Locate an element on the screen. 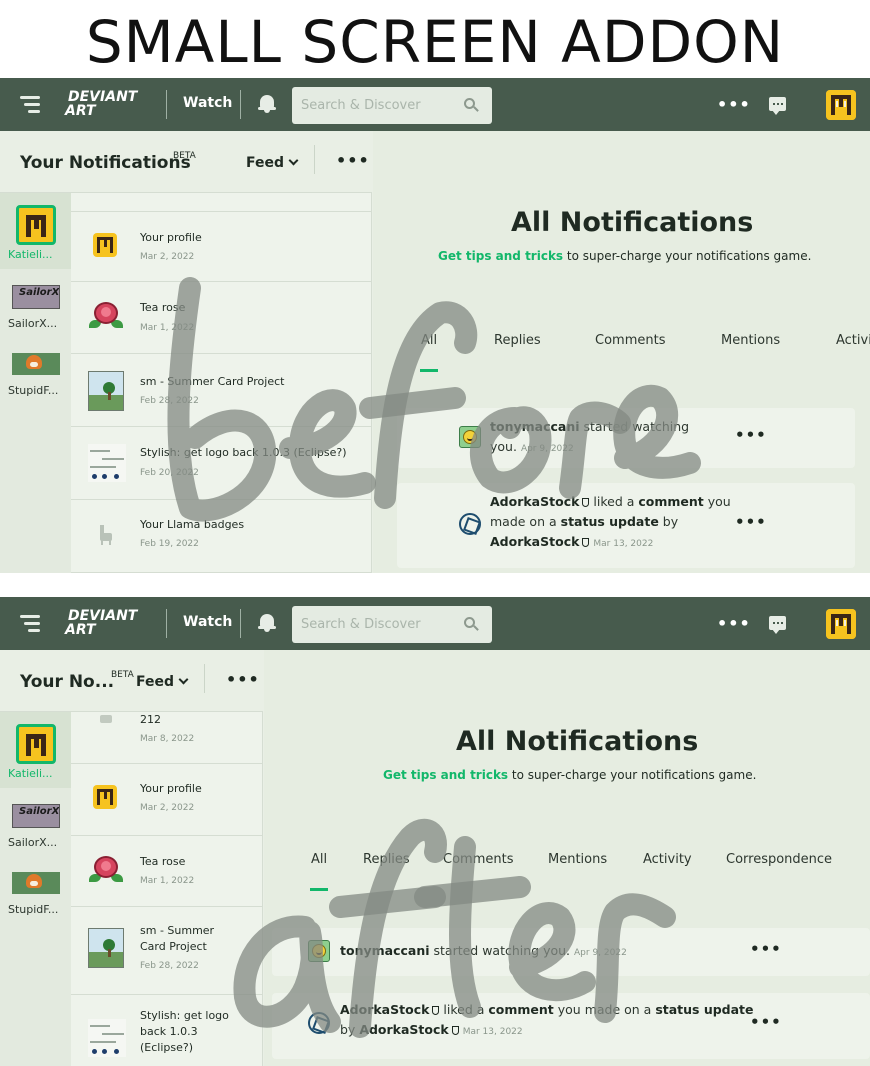 The height and width of the screenshot is (1066, 870). tab-activity: Activity is located at coordinates (667, 859).